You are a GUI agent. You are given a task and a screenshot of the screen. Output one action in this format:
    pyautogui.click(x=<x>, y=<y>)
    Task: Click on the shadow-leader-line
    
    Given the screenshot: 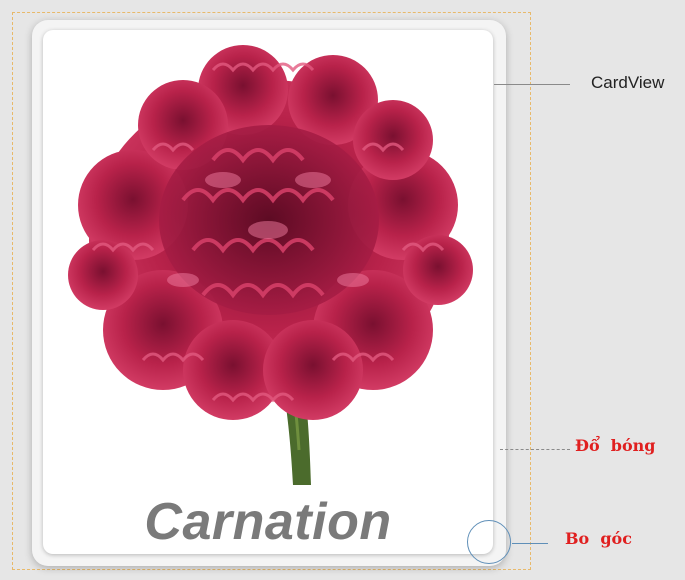 What is the action you would take?
    pyautogui.click(x=535, y=449)
    